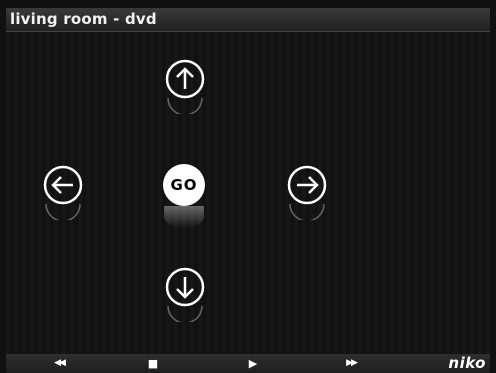 The width and height of the screenshot is (496, 373). I want to click on transport-bar: ◀◀ ■ ▶ ▶▶ niko, so click(248, 363).